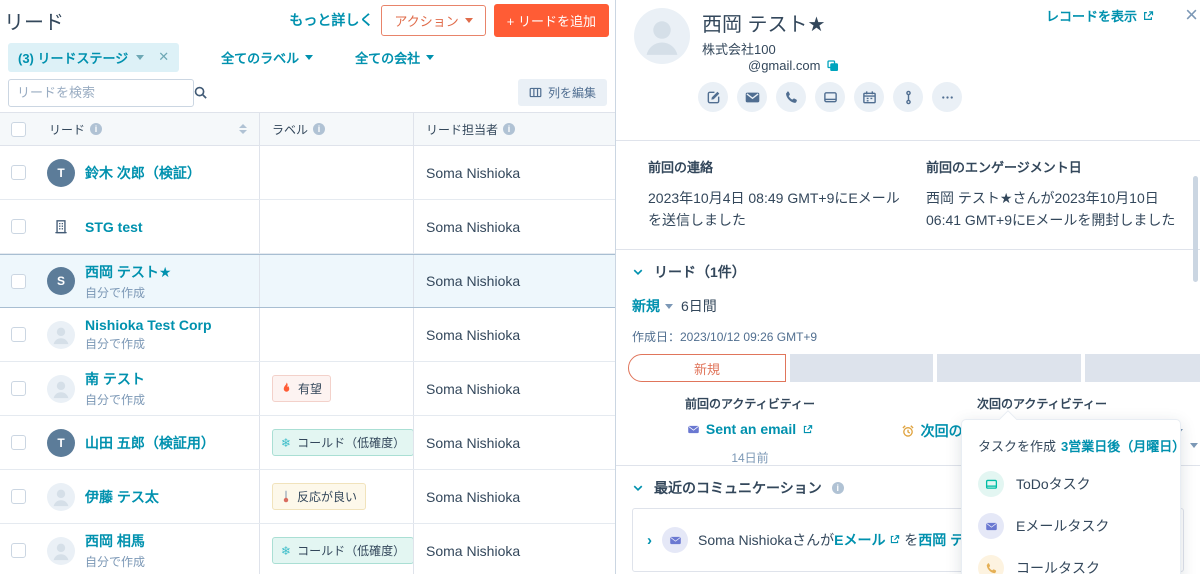 This screenshot has width=1200, height=574. I want to click on create-task-header: タスクを作成 3営業日後（月曜日）, so click(1080, 441).